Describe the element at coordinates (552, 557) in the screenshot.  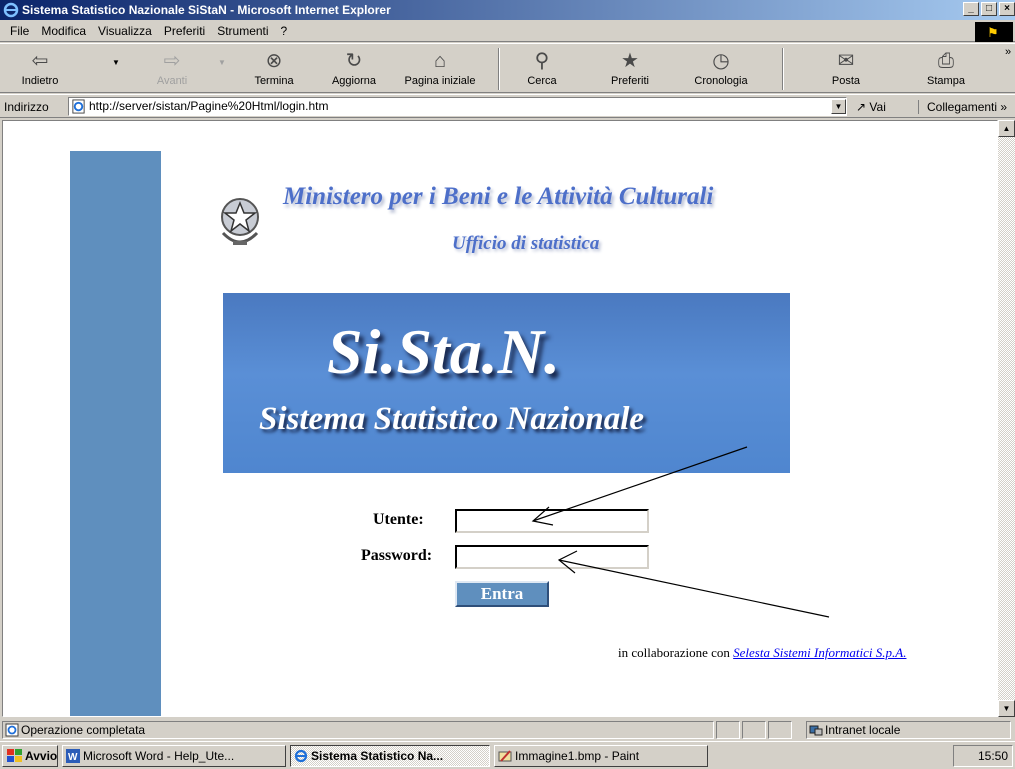
I see `password-input` at that location.